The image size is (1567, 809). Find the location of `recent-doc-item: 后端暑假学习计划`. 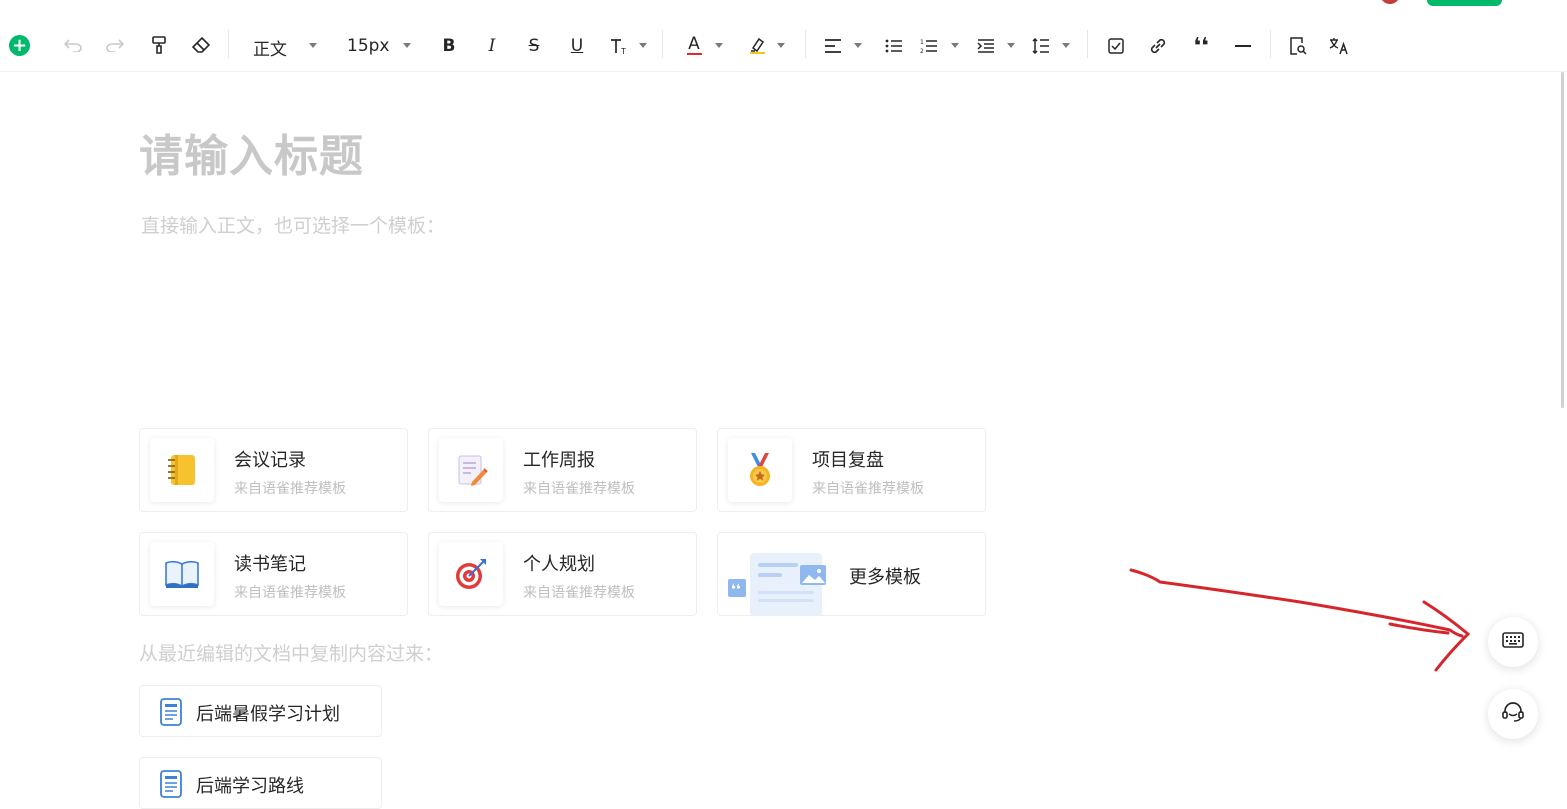

recent-doc-item: 后端暑假学习计划 is located at coordinates (260, 711).